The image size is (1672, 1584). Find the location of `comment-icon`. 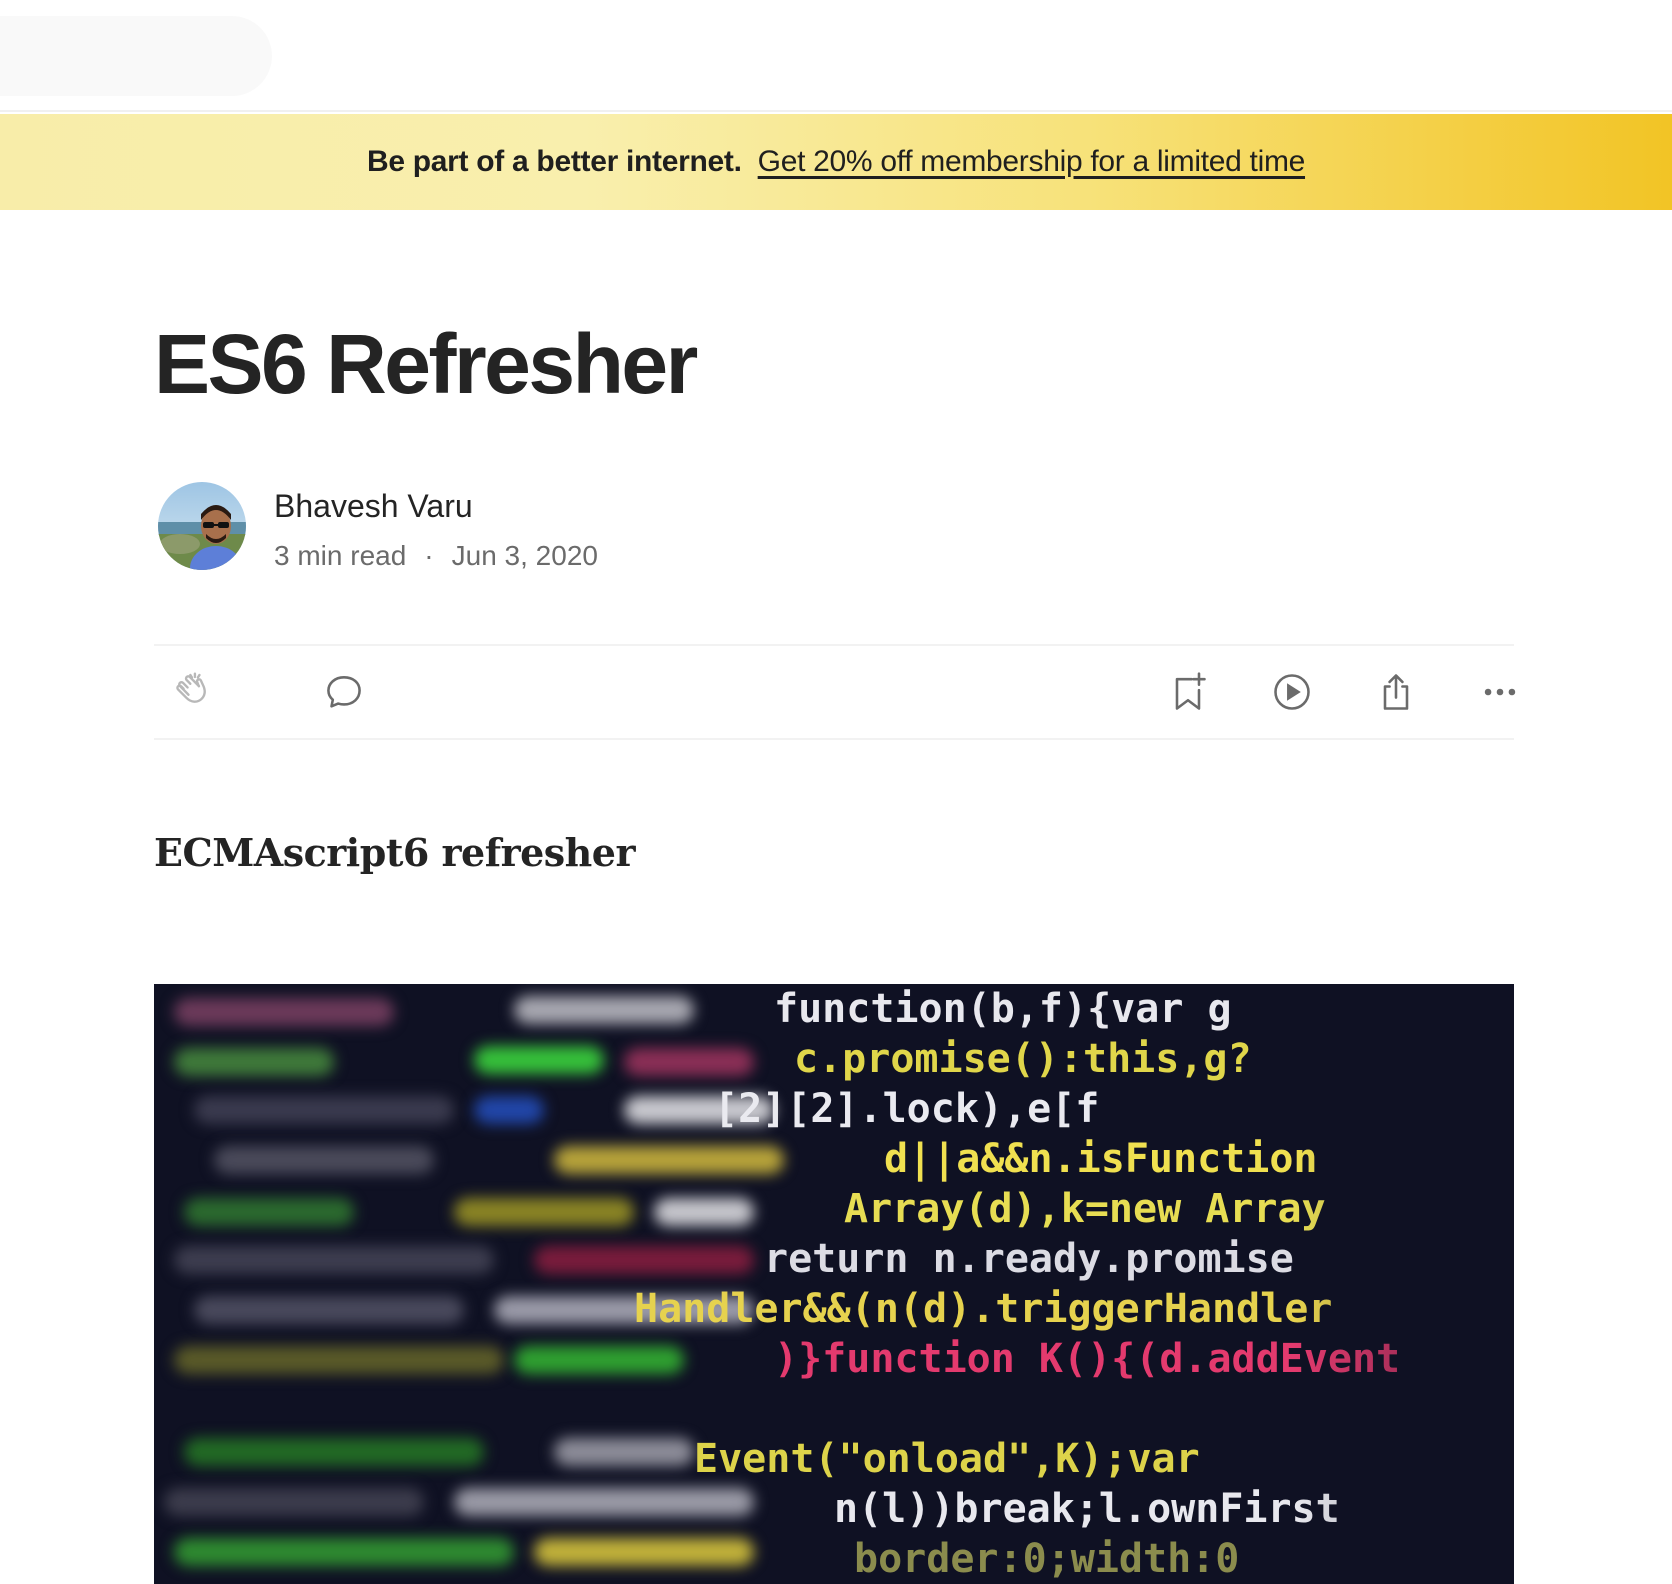

comment-icon is located at coordinates (344, 692).